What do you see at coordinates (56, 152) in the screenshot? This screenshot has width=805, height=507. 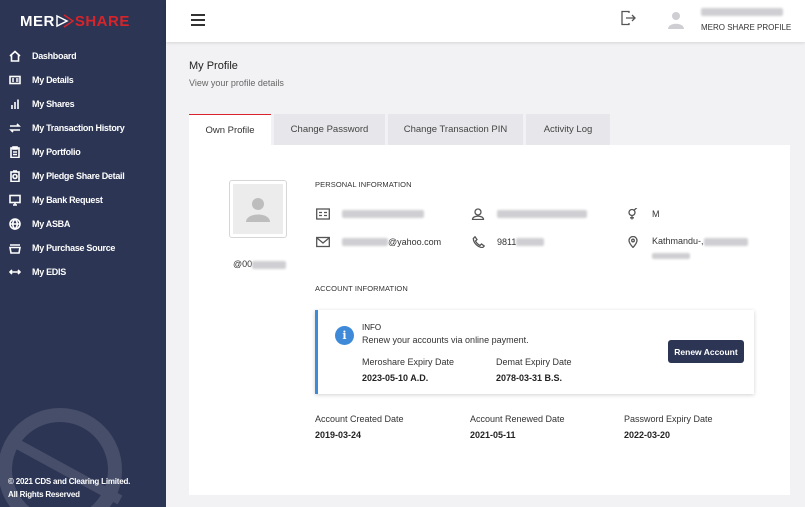 I see `sidebar-item-label: My Portfolio` at bounding box center [56, 152].